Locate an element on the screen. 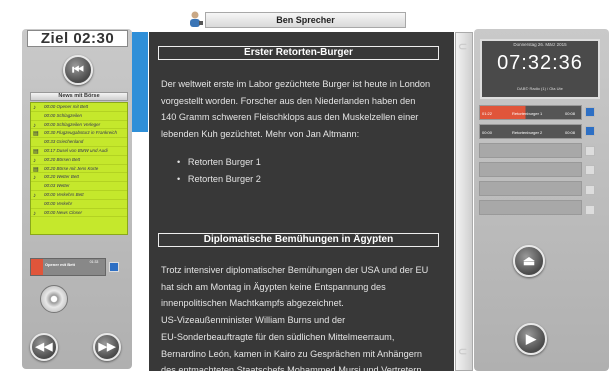 The width and height of the screenshot is (609, 371). scrollbar is located at coordinates (464, 201).